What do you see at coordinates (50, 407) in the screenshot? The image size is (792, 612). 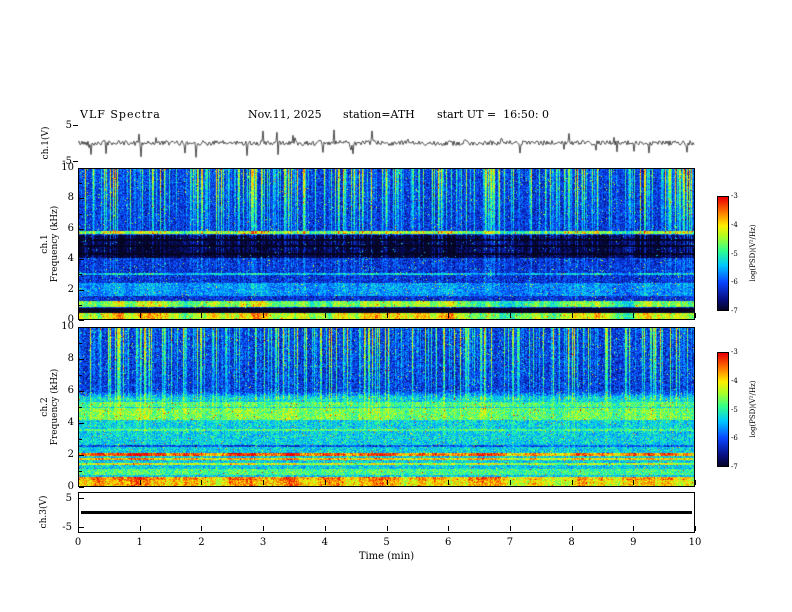 I see `ch2-frequency-axis-label: ch.2 Frequency (kHz)` at bounding box center [50, 407].